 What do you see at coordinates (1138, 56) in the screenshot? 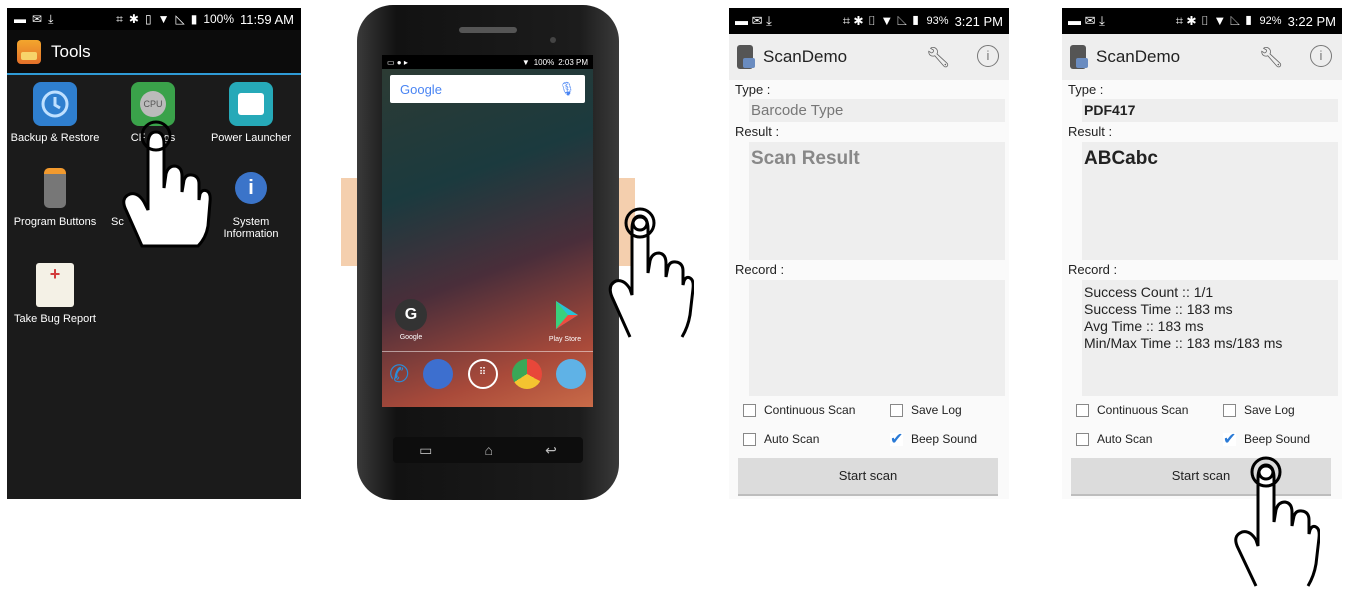
I see `app-title: ScanDemo` at bounding box center [1138, 56].